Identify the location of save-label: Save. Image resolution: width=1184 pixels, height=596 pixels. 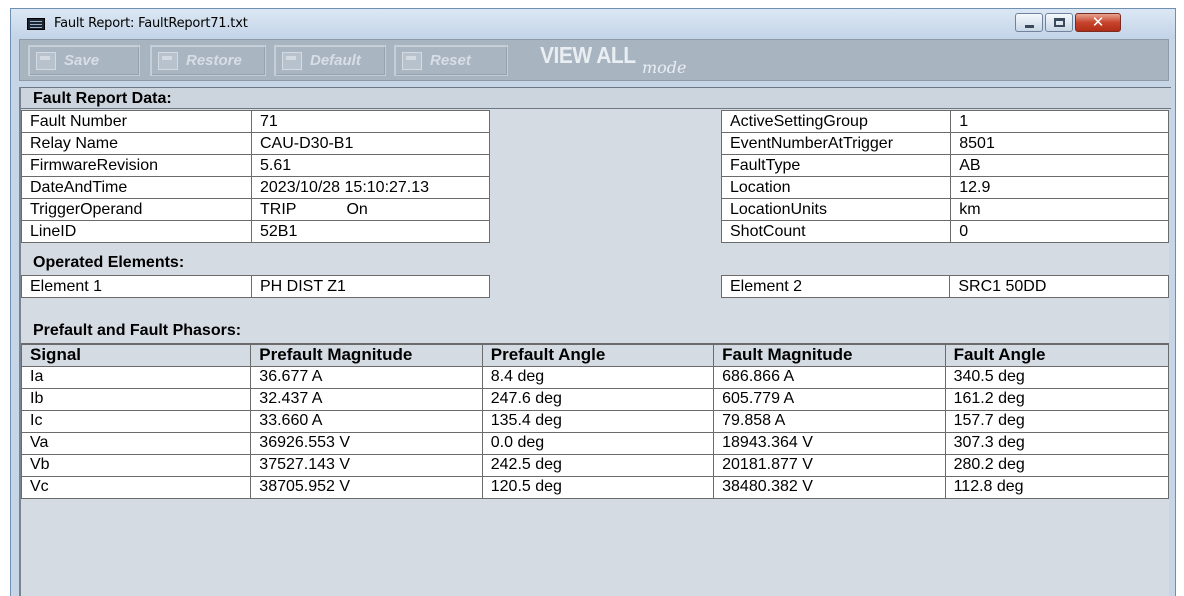
(82, 60).